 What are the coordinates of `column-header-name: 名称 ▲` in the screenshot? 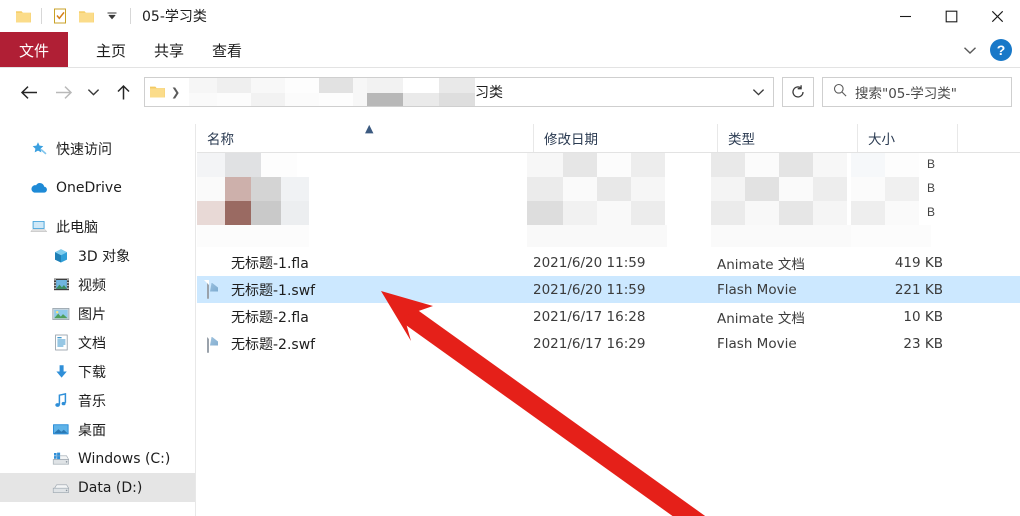 It's located at (365, 138).